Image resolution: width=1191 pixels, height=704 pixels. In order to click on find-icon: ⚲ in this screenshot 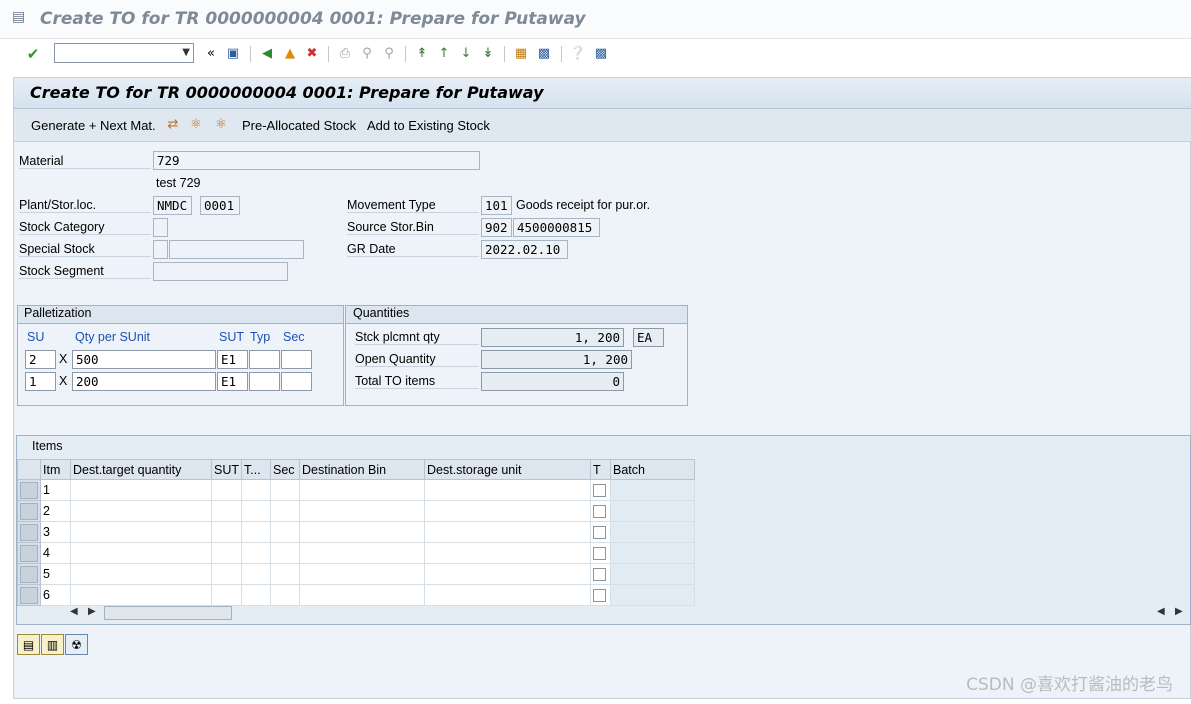, I will do `click(367, 54)`.